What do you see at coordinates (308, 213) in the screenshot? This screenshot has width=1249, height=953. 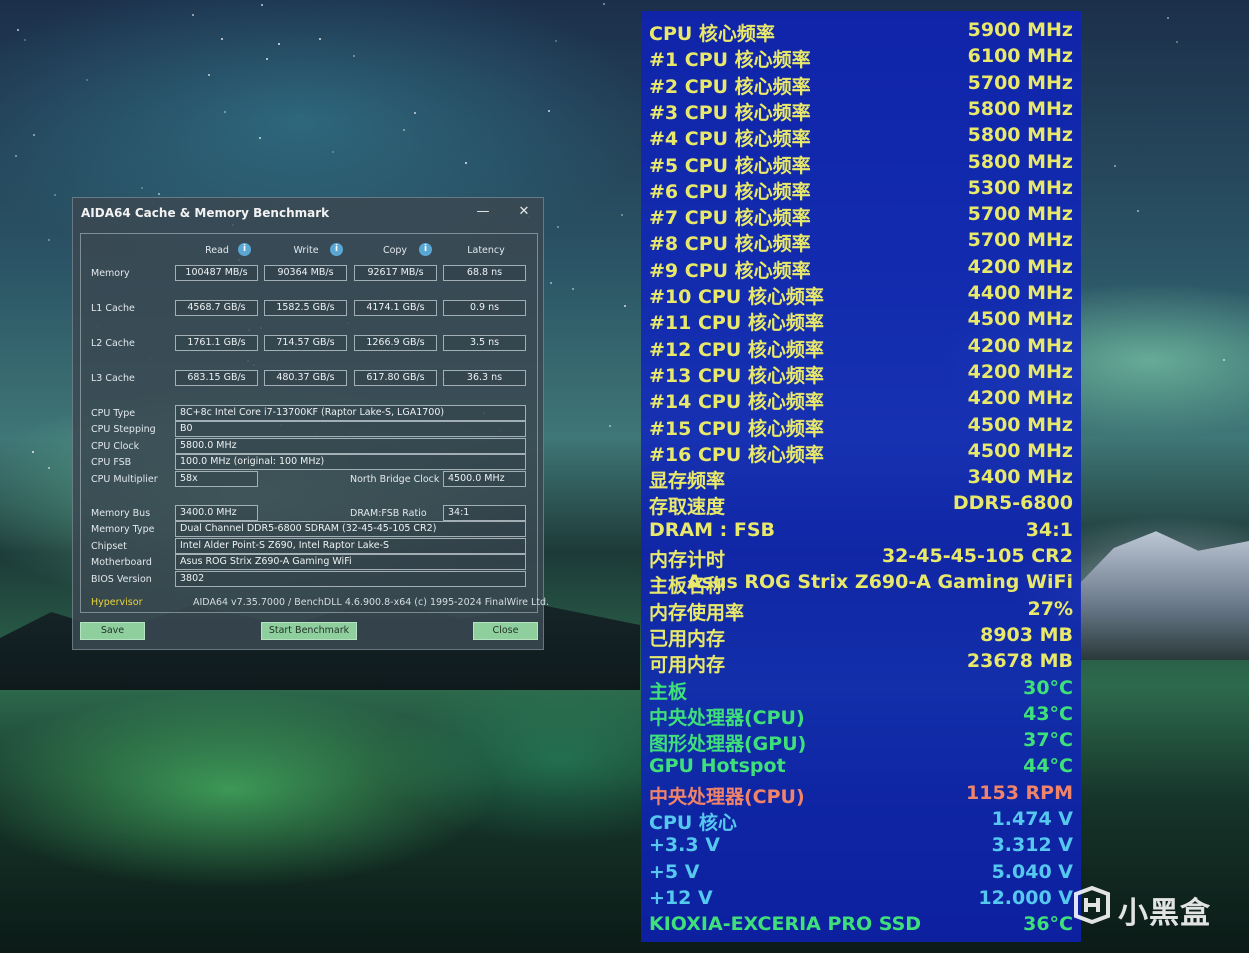 I see `title-bar: AIDA64 Cache & Memory Benchmark — ✕` at bounding box center [308, 213].